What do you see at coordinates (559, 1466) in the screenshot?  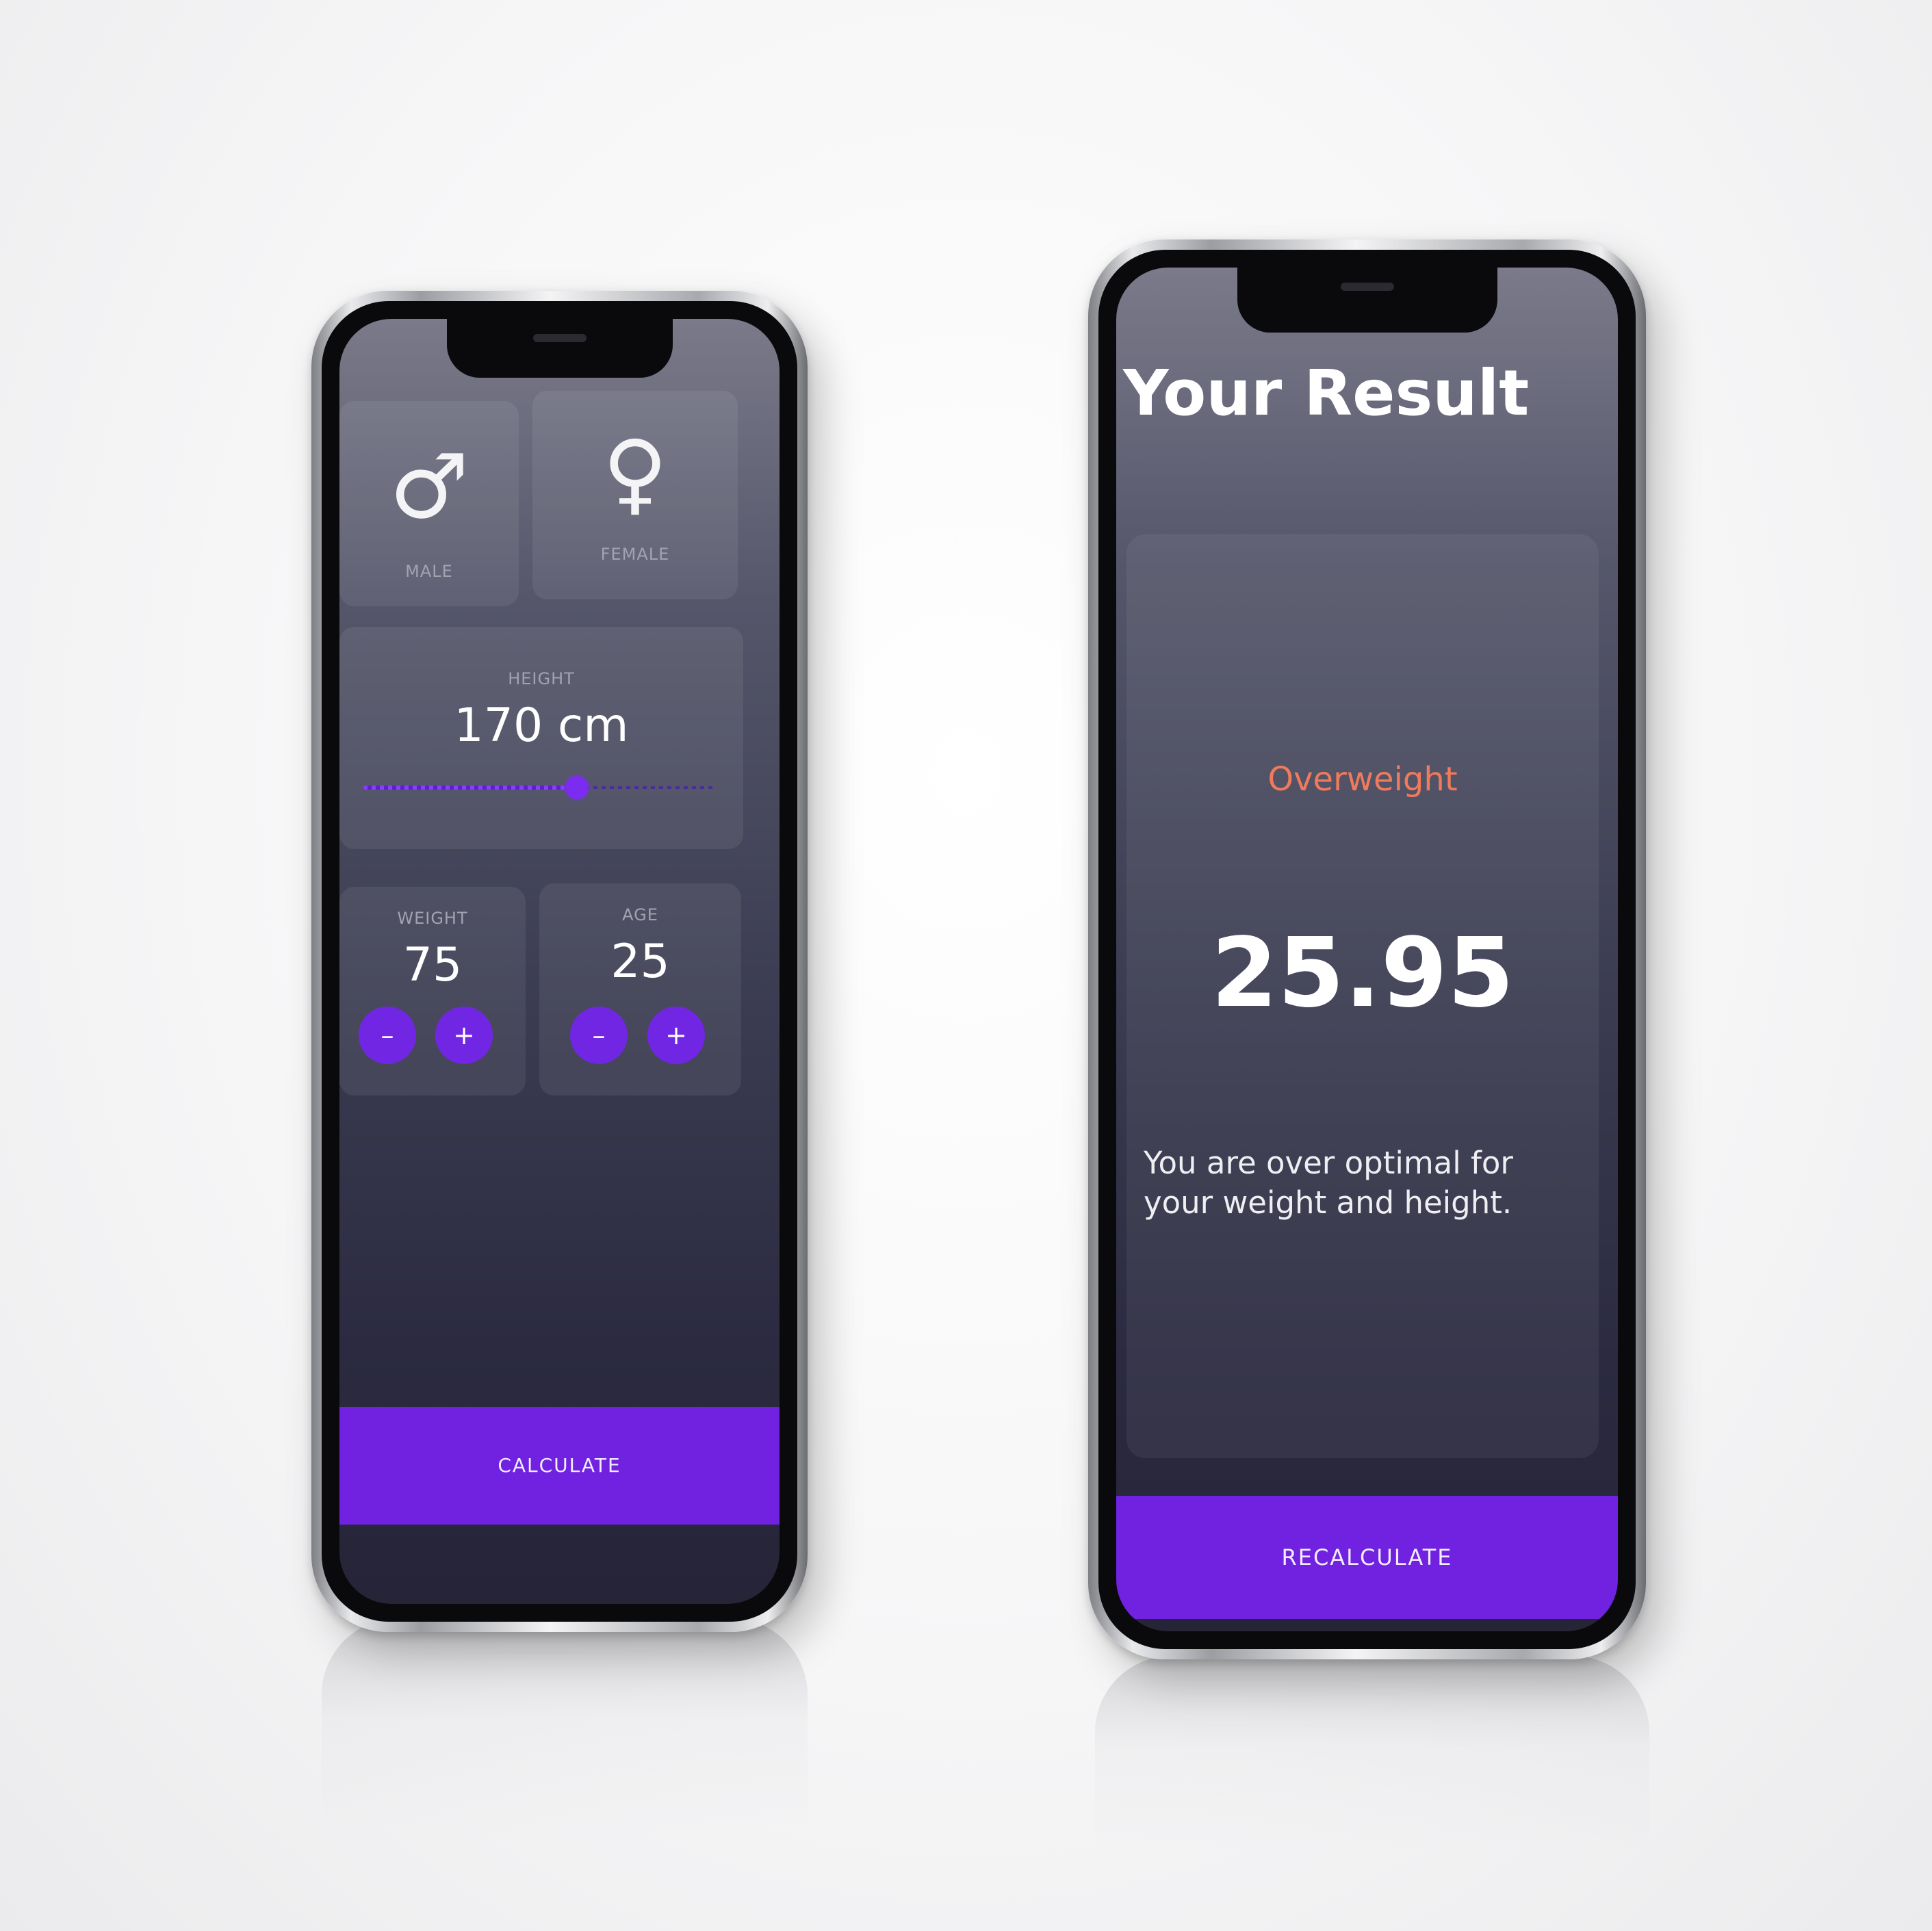 I see `calculate-button: CALCULATE` at bounding box center [559, 1466].